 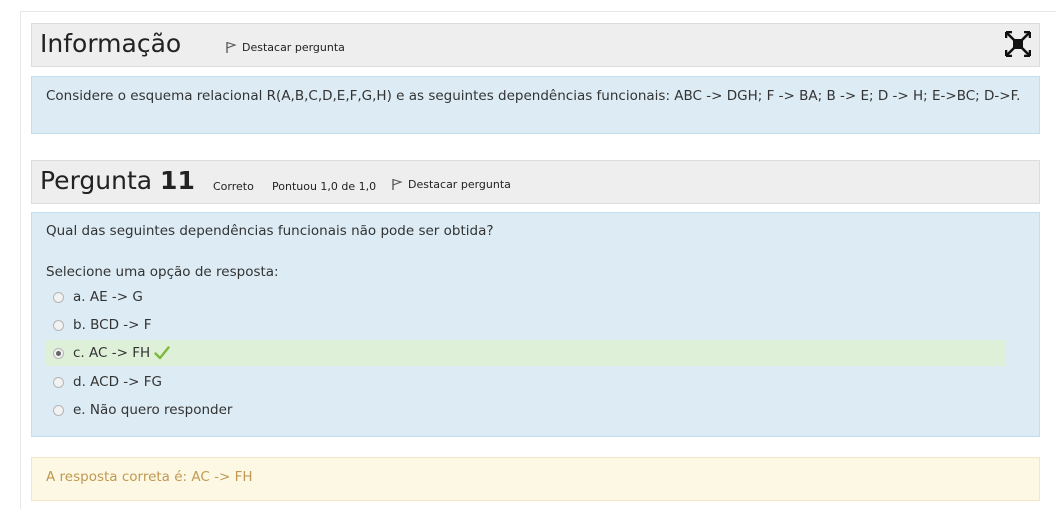 What do you see at coordinates (162, 353) in the screenshot?
I see `checkmark-icon` at bounding box center [162, 353].